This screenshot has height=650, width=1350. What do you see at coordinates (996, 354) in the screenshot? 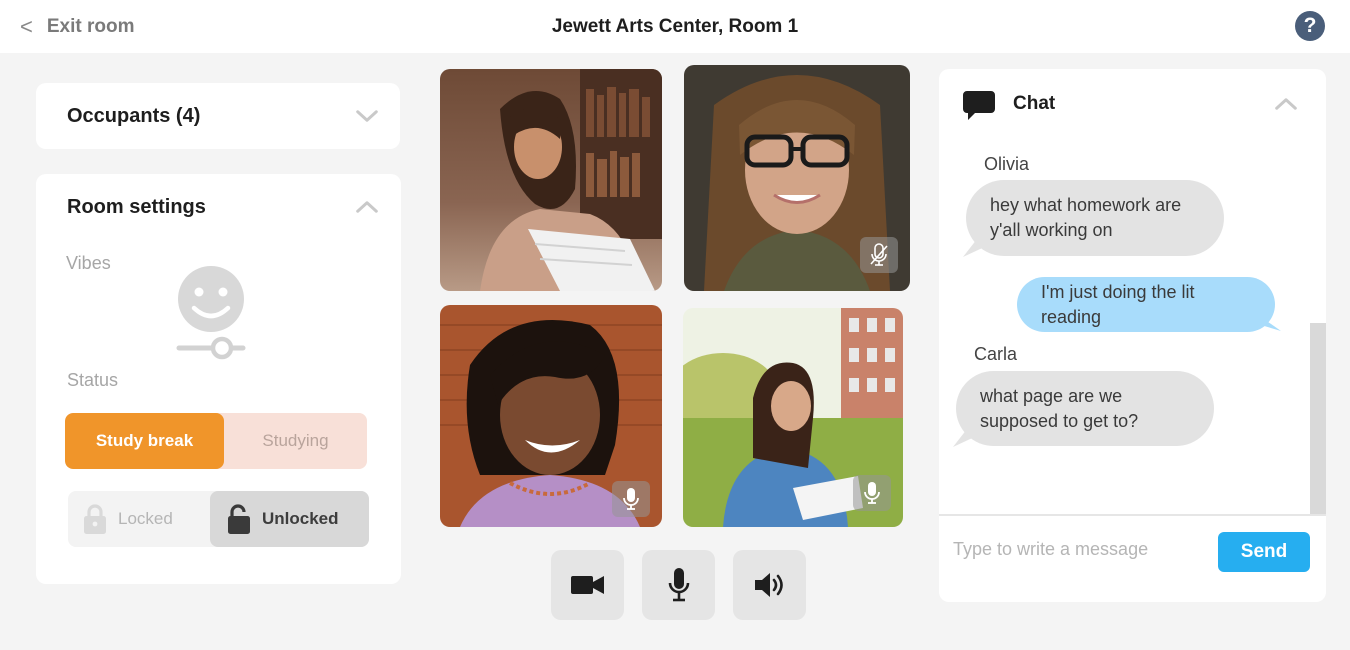
I see `message-sender: Carla` at bounding box center [996, 354].